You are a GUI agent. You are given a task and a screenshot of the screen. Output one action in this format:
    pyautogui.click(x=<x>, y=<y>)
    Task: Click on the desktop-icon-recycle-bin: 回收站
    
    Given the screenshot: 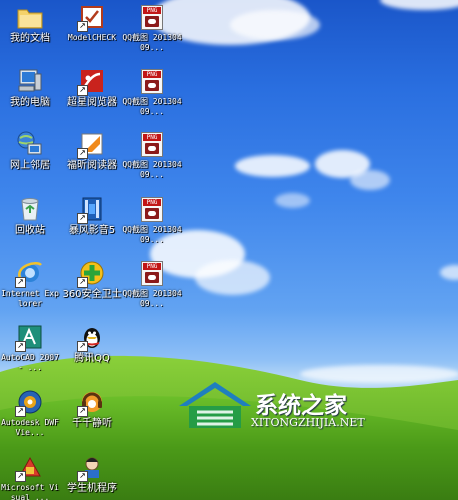 What is the action you would take?
    pyautogui.click(x=30, y=223)
    